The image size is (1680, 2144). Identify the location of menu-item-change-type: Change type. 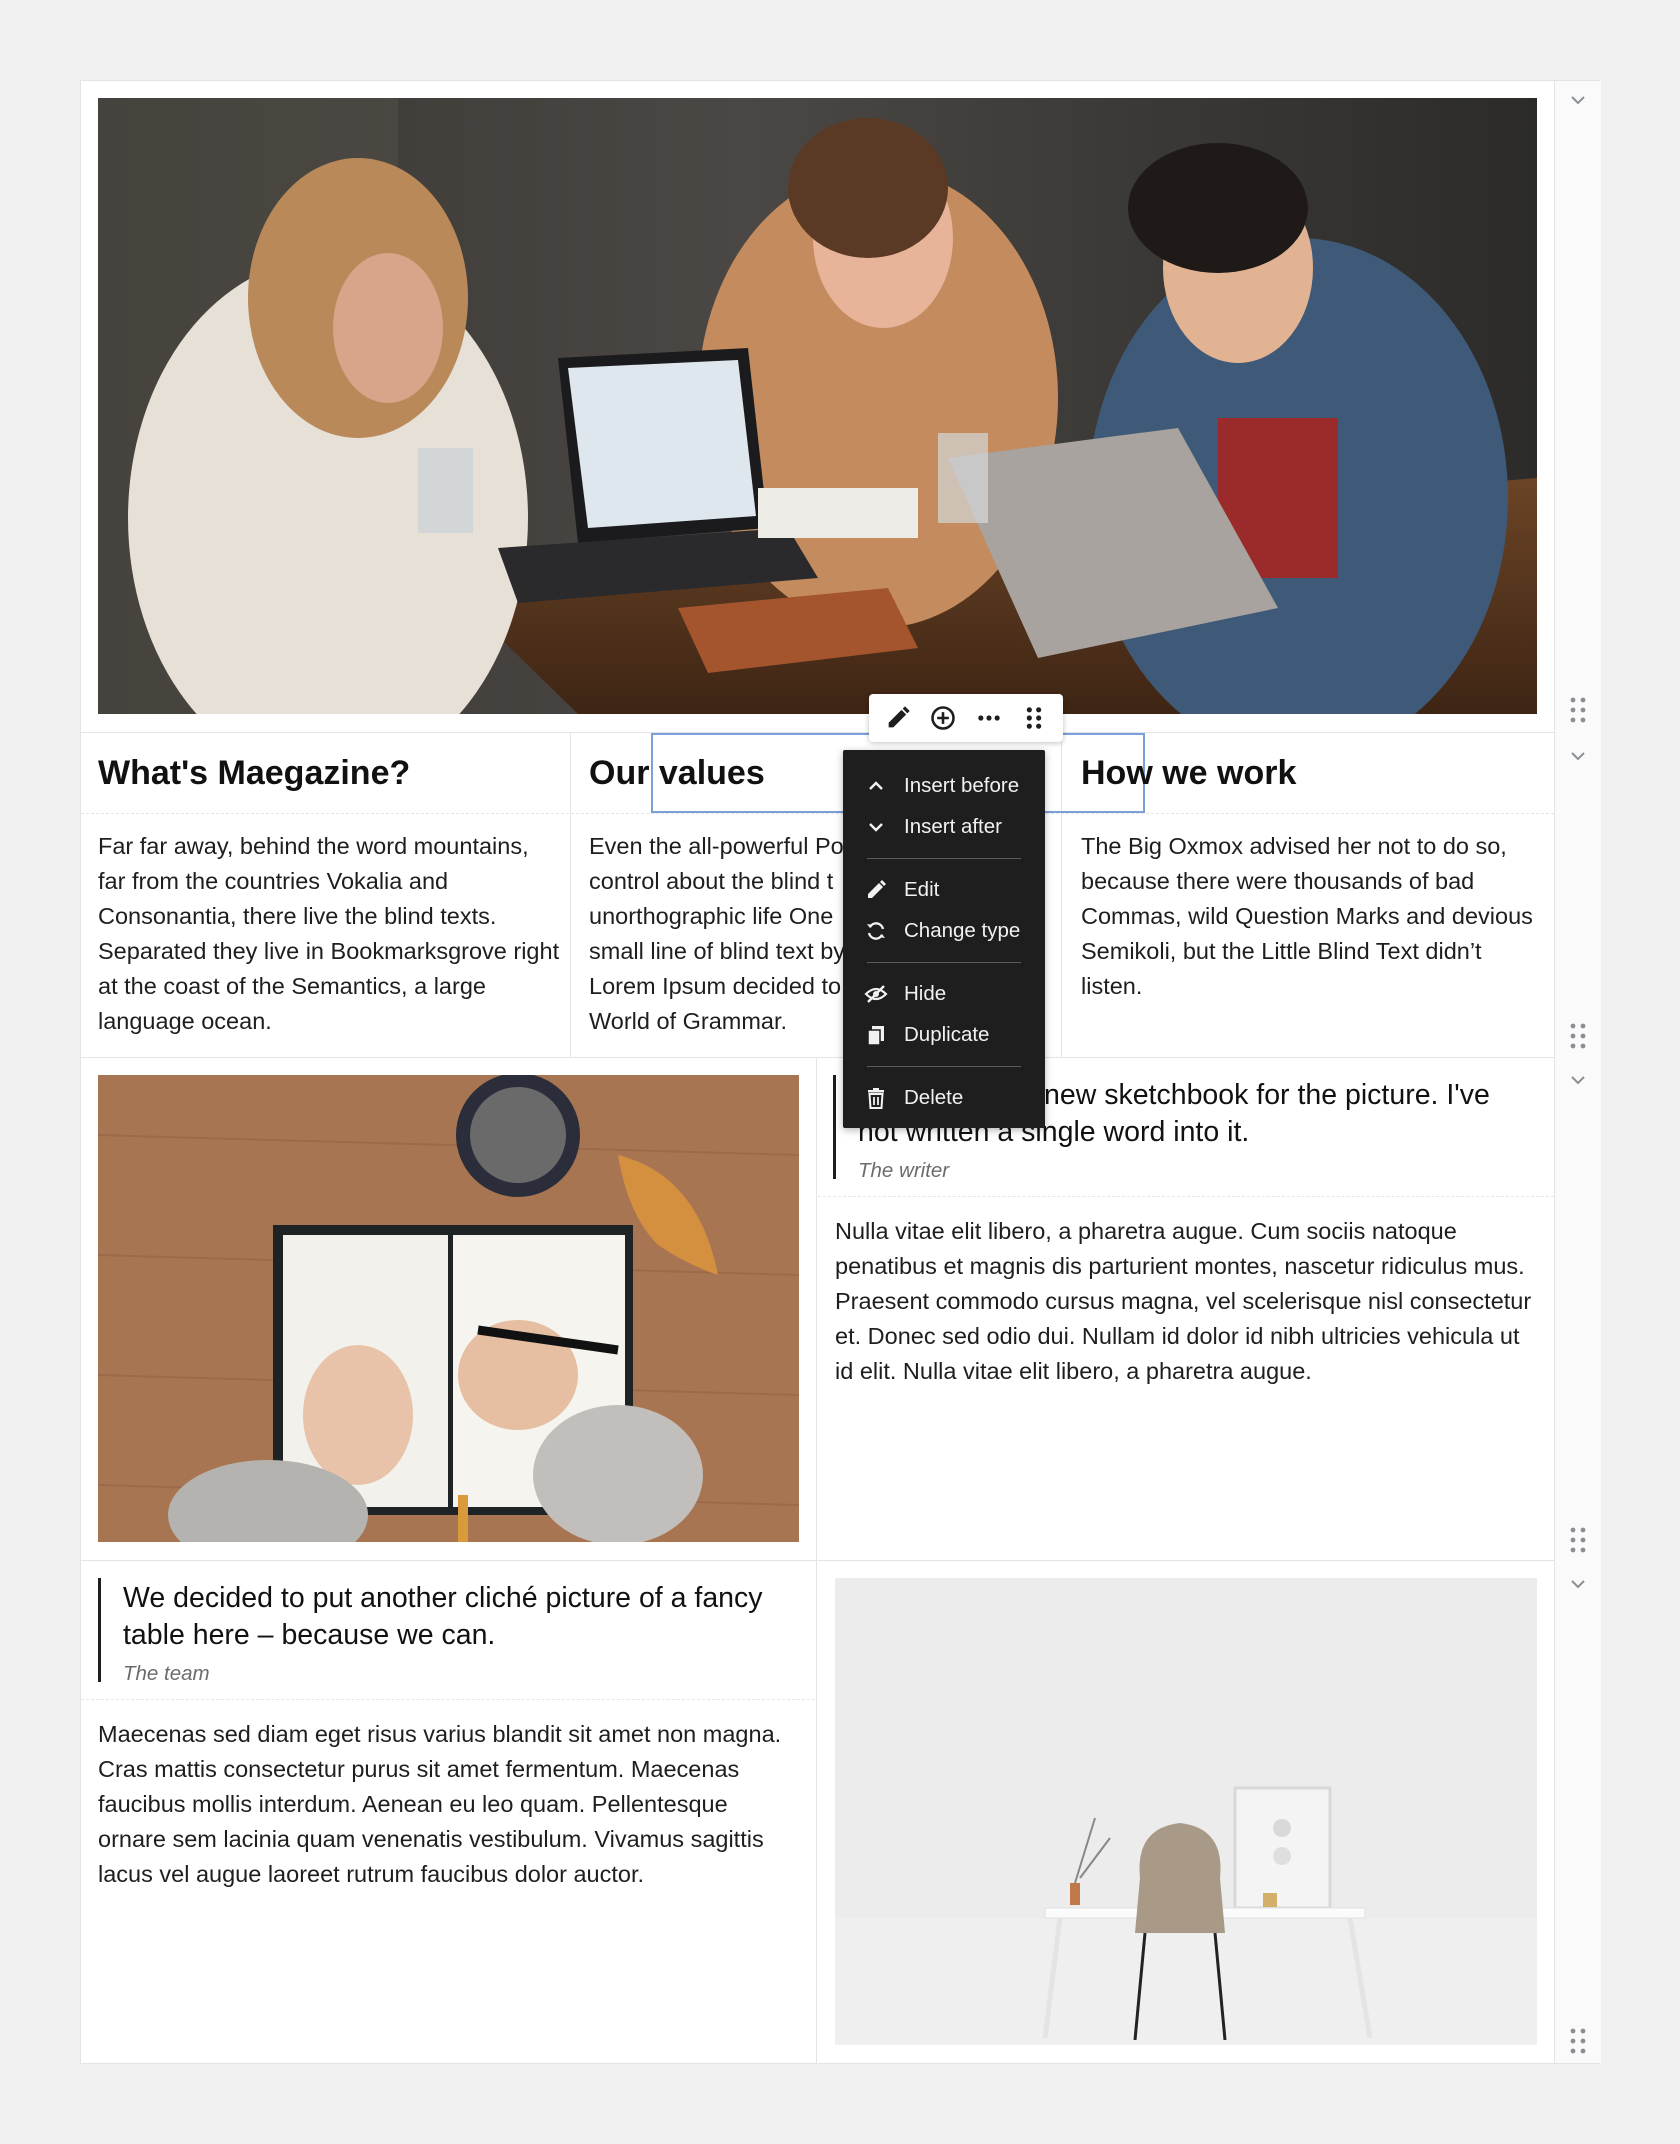
(944, 930).